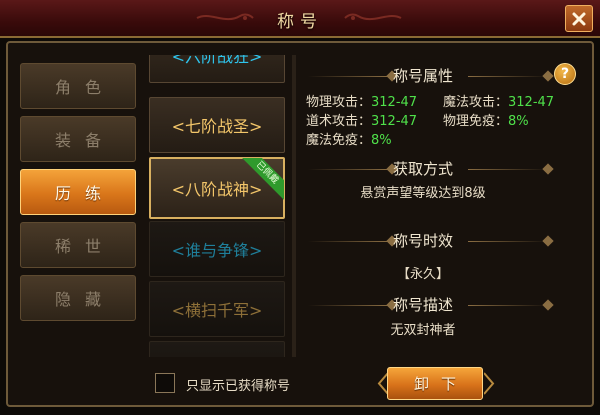 The width and height of the screenshot is (600, 415). Describe the element at coordinates (238, 386) in the screenshot. I see `show-obtained-label: 只显示已获得称号` at that location.